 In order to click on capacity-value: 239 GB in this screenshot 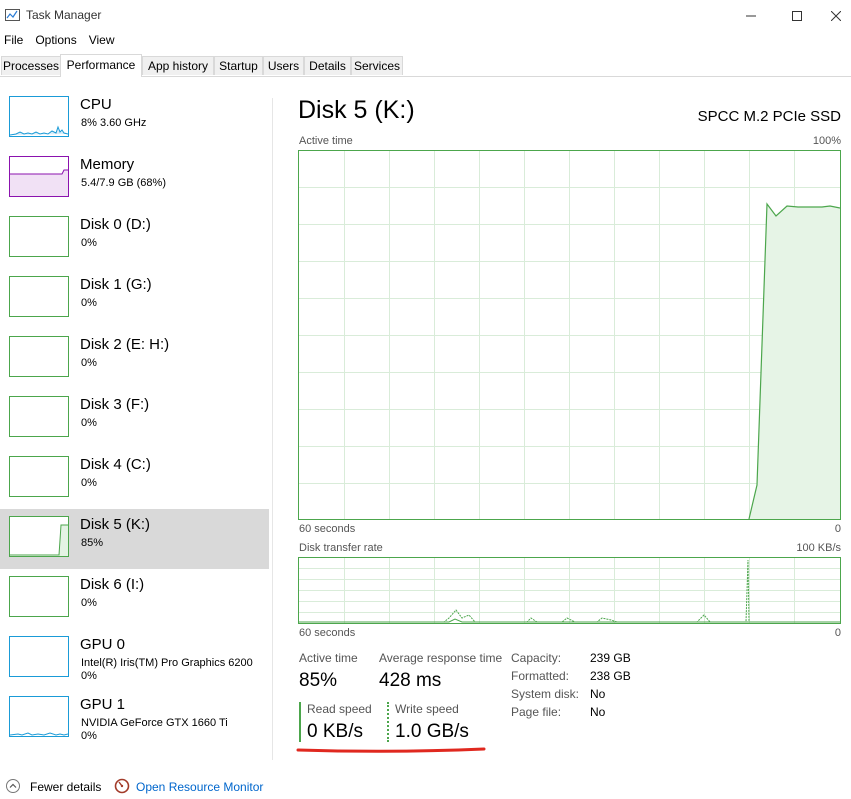, I will do `click(610, 658)`.